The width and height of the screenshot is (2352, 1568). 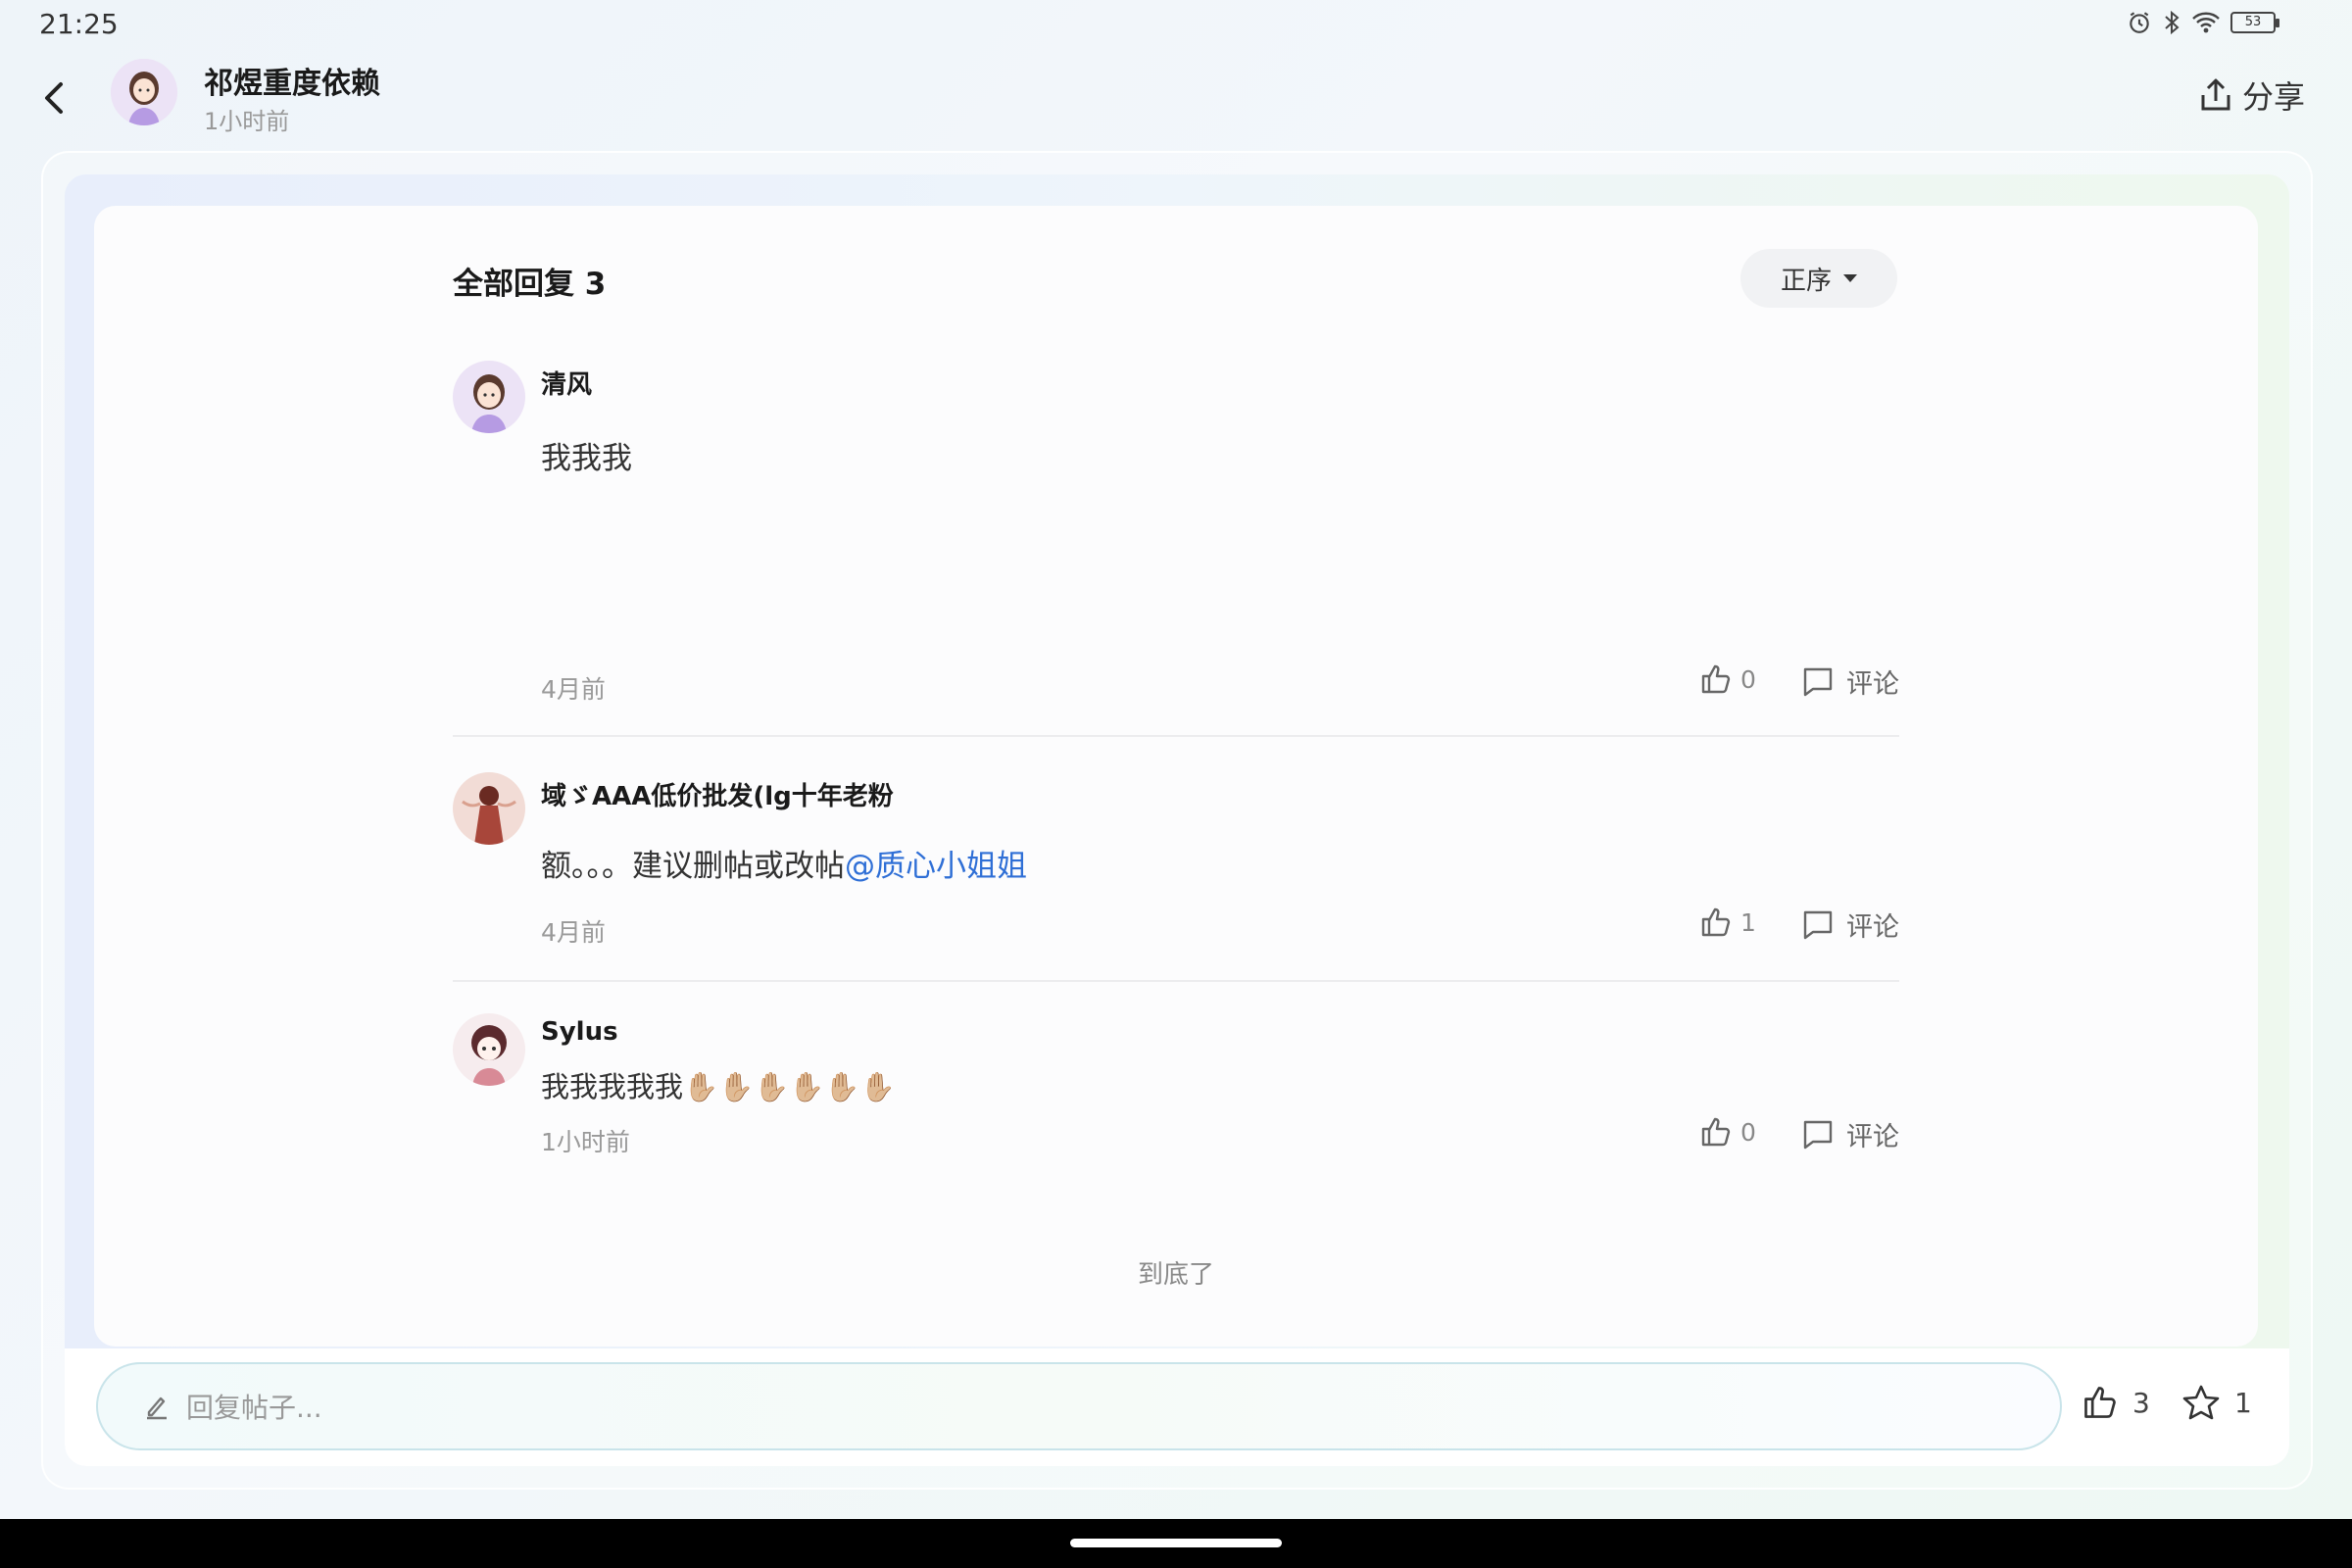 I want to click on back-button, so click(x=54, y=98).